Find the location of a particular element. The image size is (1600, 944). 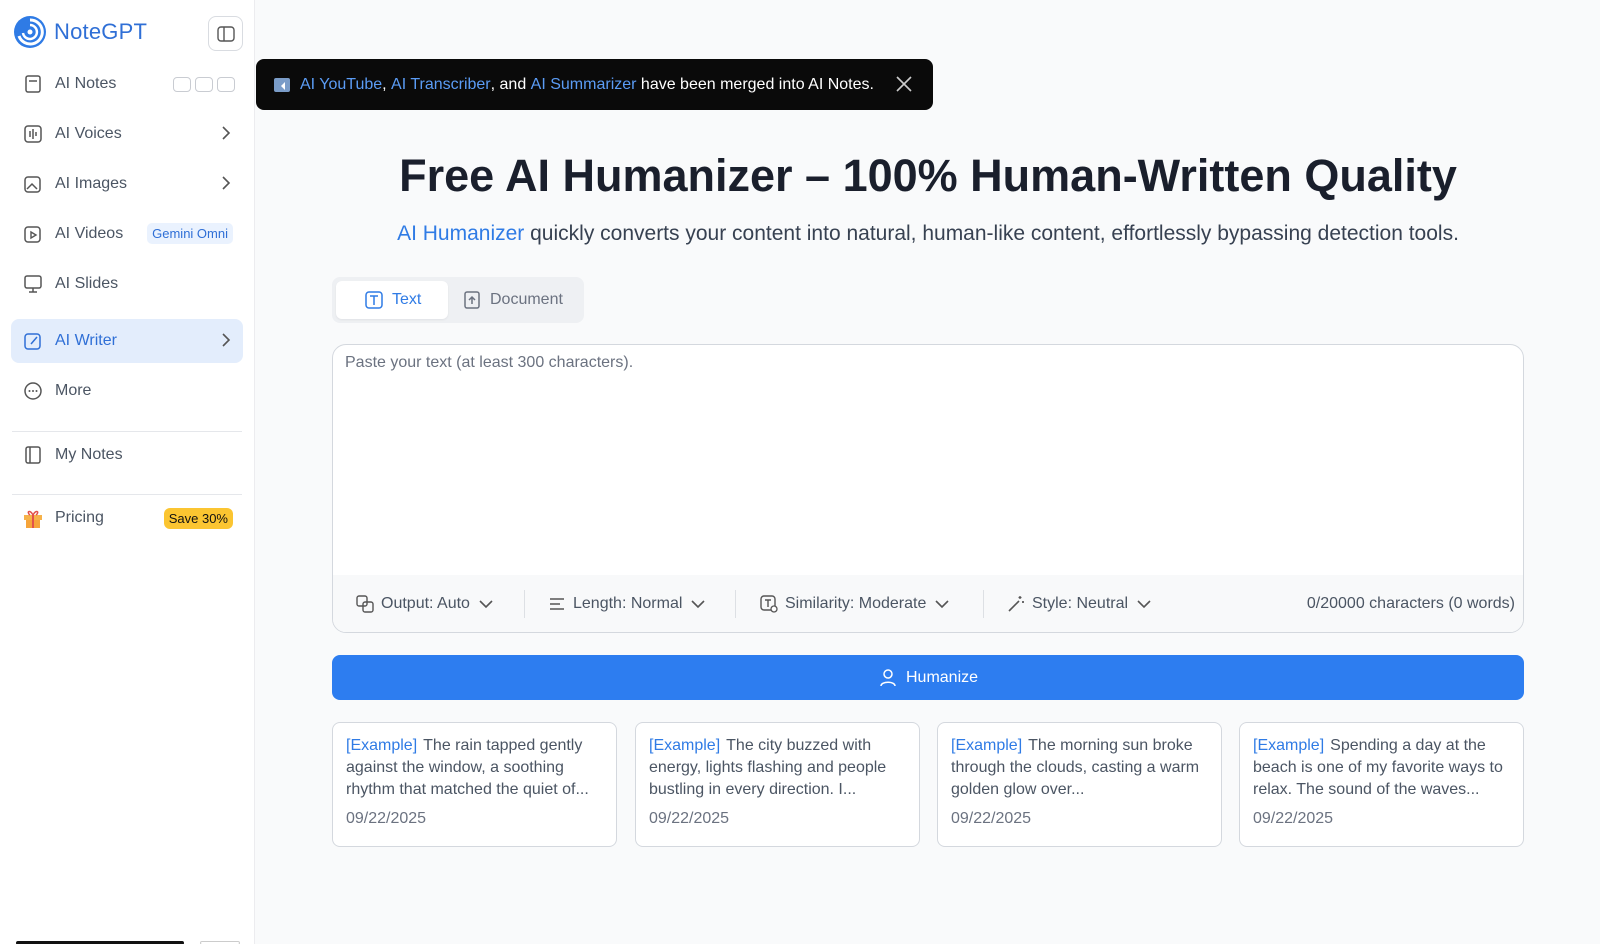

back-arrow-icon is located at coordinates (282, 84).